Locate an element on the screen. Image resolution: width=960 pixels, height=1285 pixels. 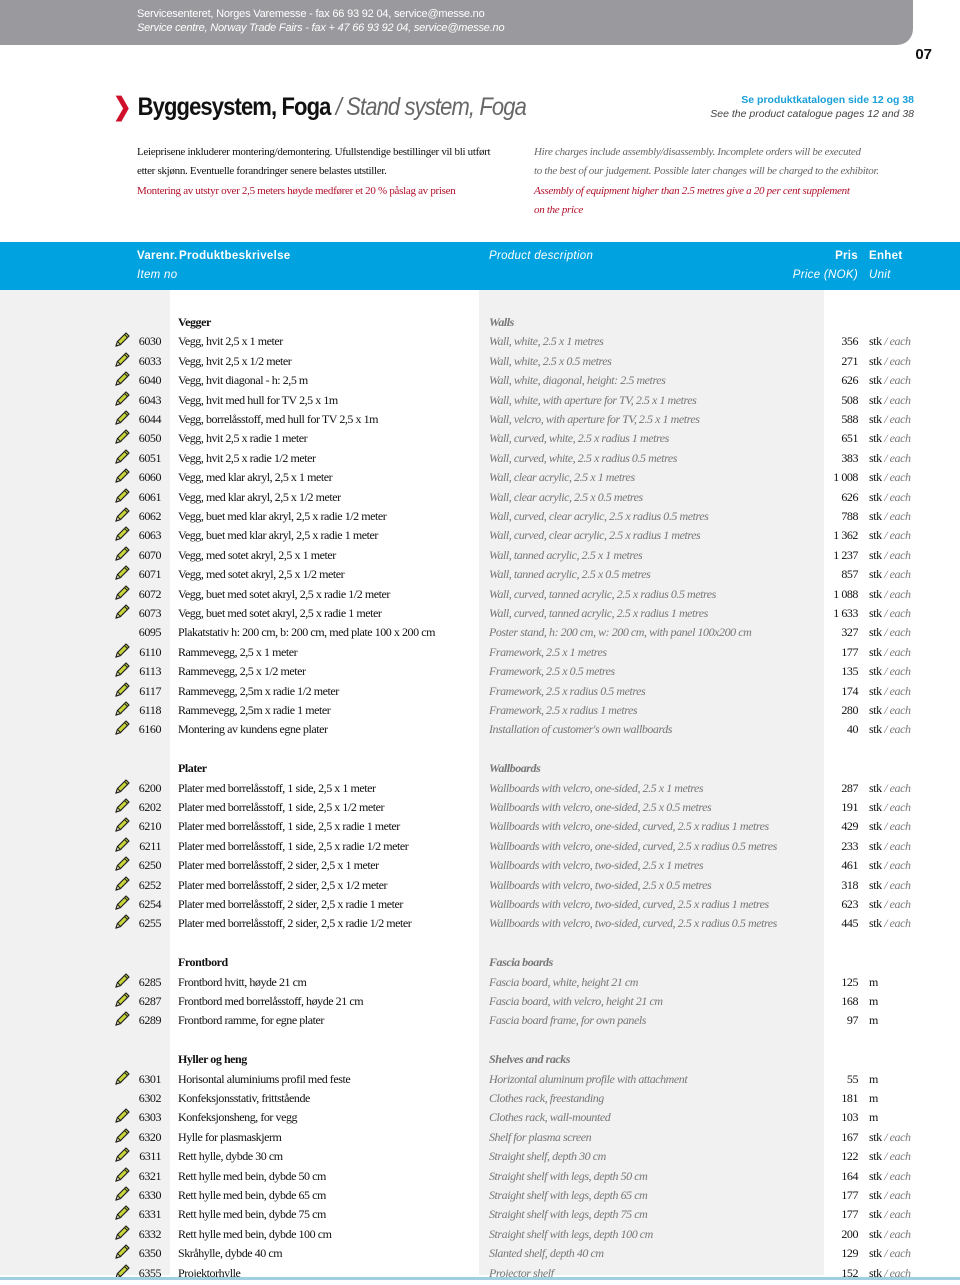
price: 356 is located at coordinates (849, 341).